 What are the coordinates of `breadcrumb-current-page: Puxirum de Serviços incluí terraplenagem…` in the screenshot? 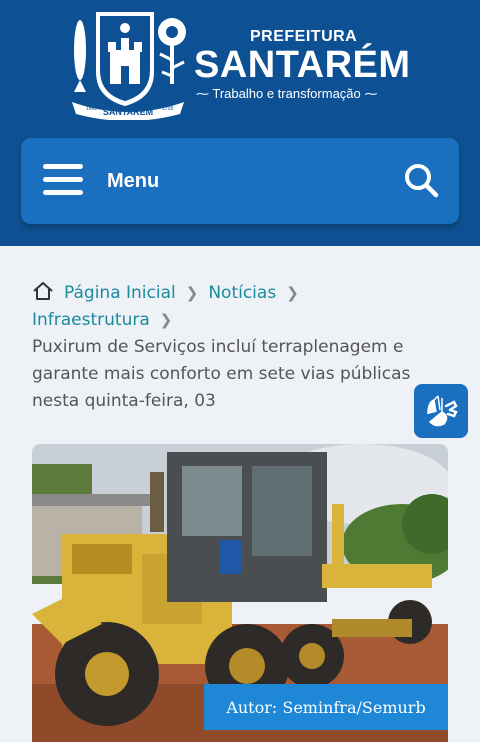 It's located at (221, 374).